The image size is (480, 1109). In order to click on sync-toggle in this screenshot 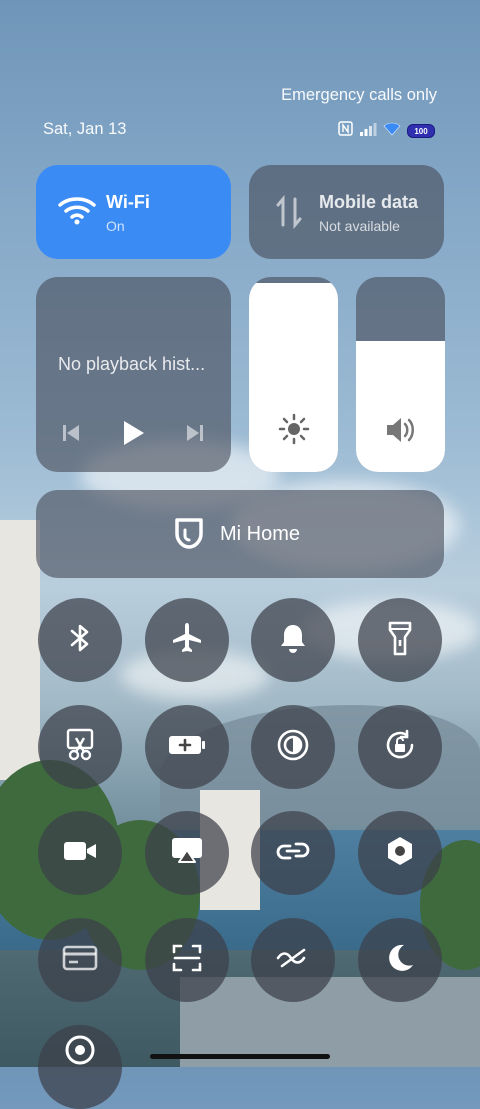, I will do `click(293, 960)`.